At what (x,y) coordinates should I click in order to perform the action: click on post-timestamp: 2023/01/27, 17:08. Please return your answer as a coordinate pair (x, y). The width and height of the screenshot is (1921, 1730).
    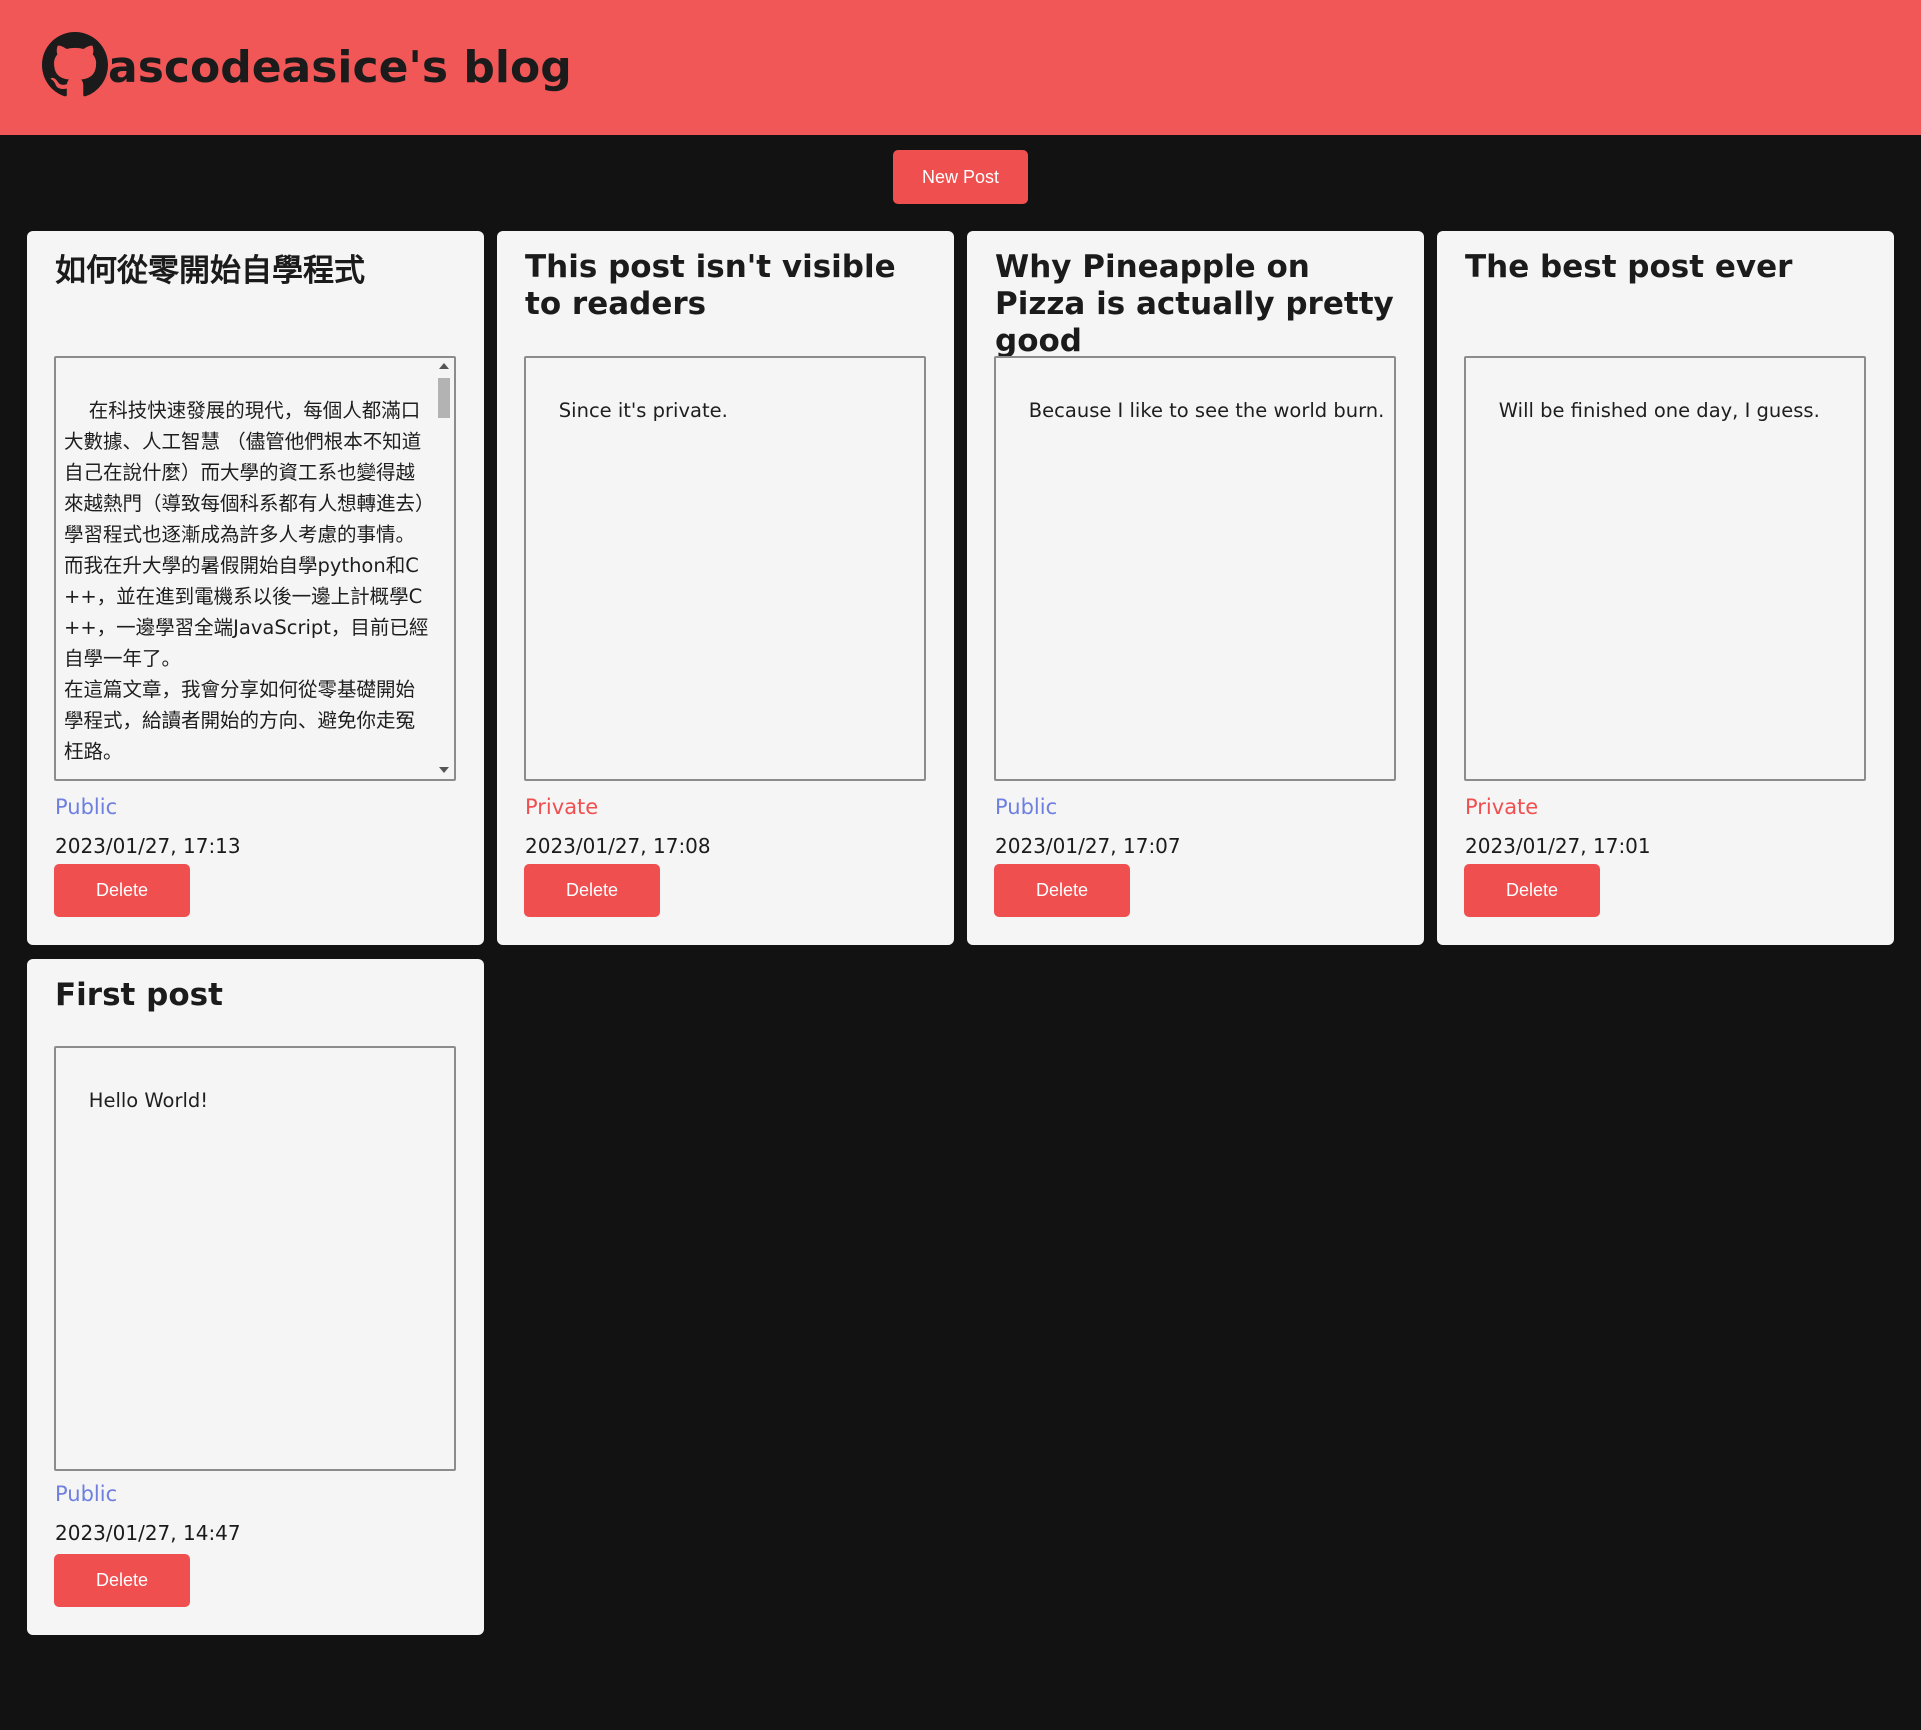
    Looking at the image, I should click on (618, 846).